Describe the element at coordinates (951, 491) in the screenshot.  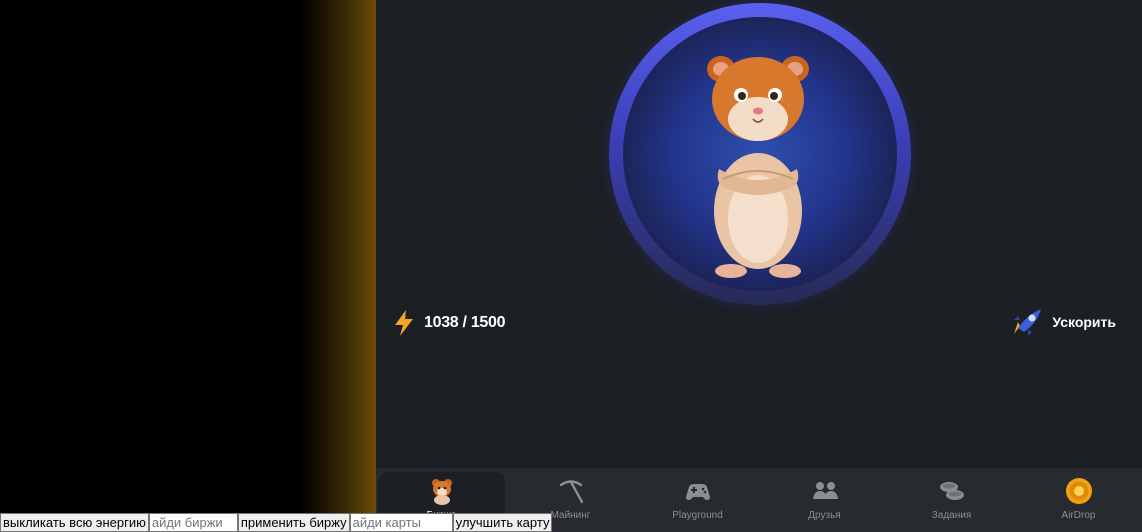
I see `coins-icon` at that location.